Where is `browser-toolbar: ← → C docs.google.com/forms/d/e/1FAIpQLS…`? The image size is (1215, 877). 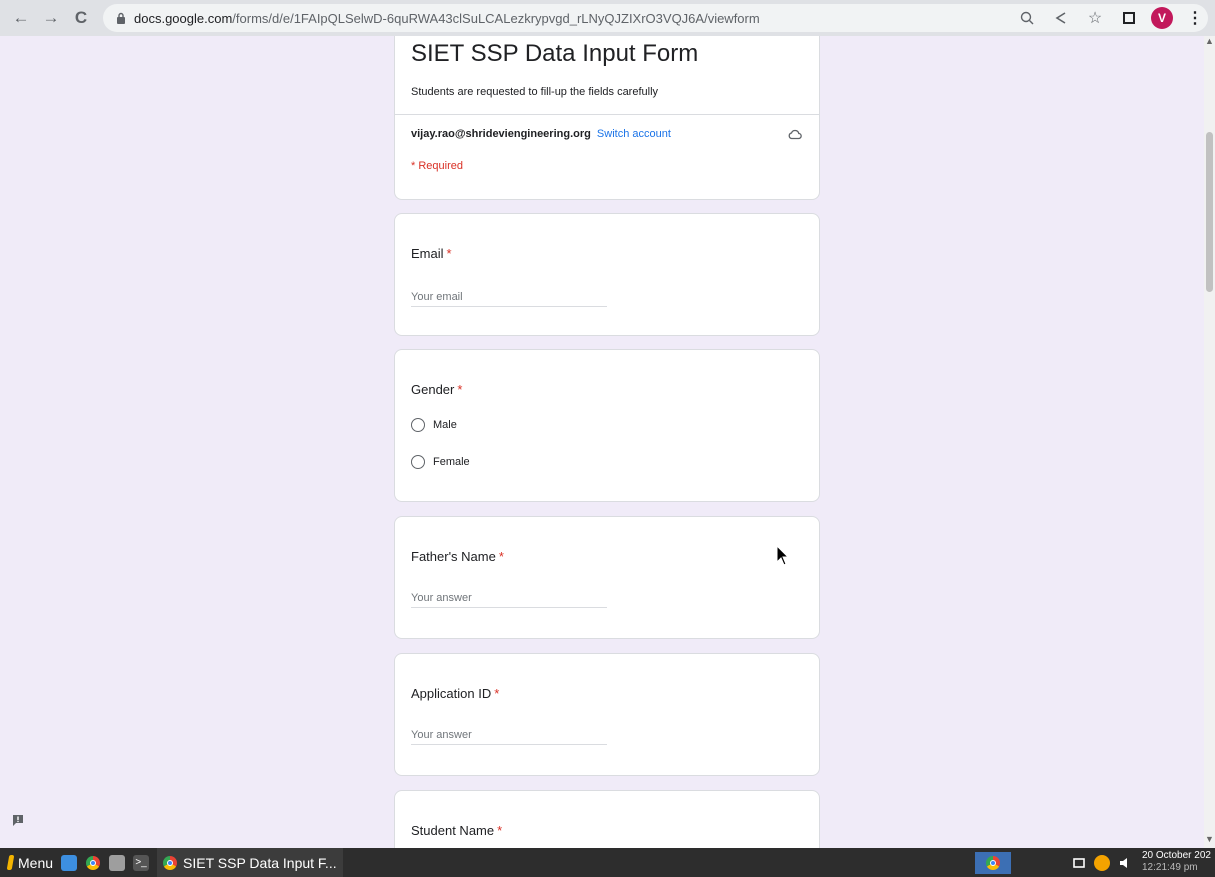 browser-toolbar: ← → C docs.google.com/forms/d/e/1FAIpQLS… is located at coordinates (607, 18).